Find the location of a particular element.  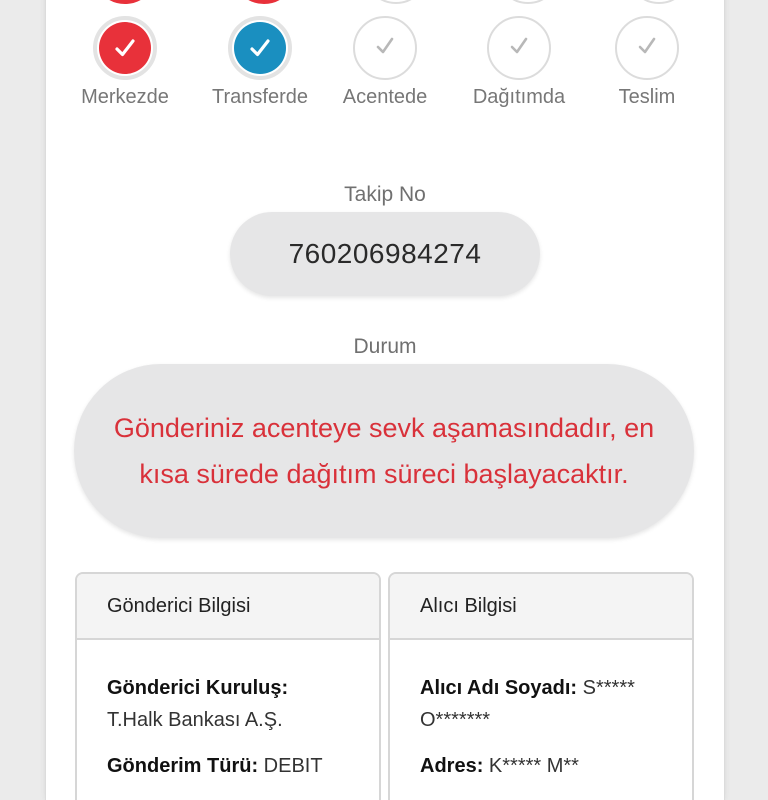

previous-step-row is located at coordinates (385, 2).